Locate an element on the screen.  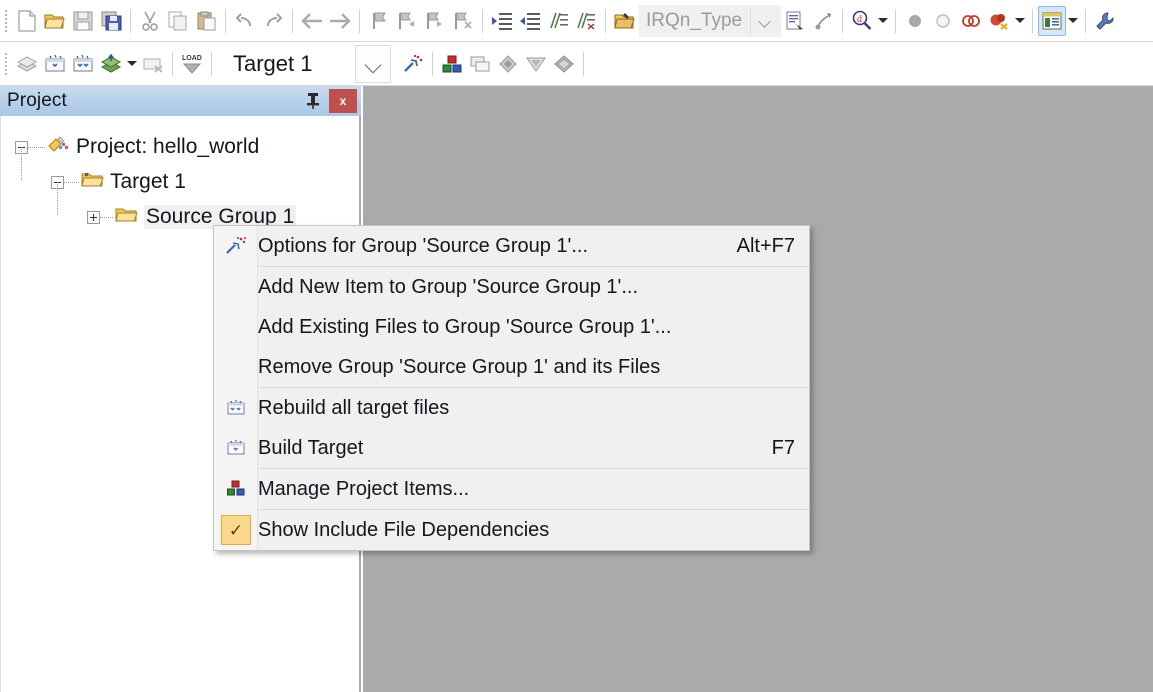
indent-left-icon is located at coordinates (530, 21).